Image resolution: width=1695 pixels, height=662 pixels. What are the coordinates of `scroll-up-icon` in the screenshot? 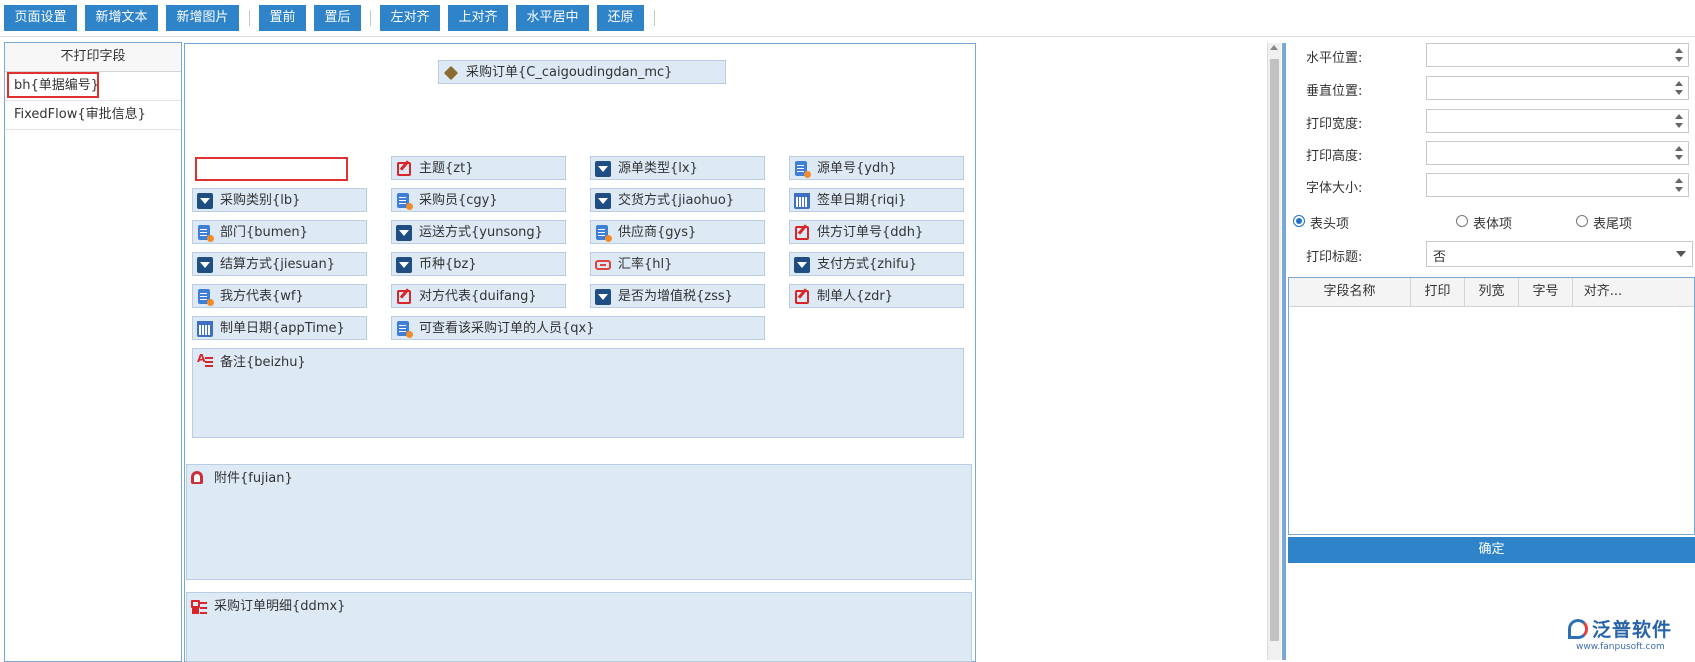 It's located at (1274, 47).